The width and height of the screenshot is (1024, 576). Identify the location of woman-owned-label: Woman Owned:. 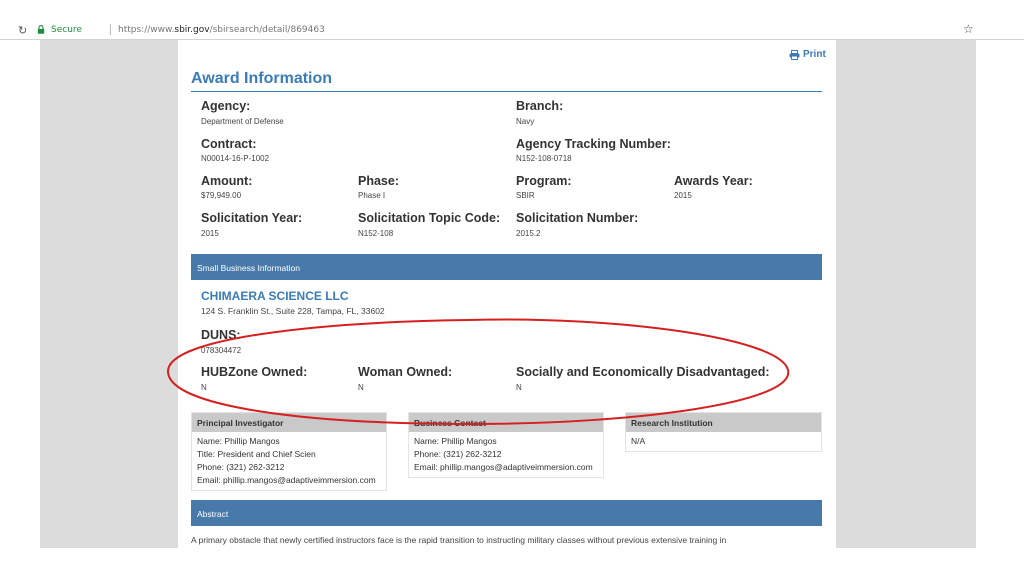
(405, 372).